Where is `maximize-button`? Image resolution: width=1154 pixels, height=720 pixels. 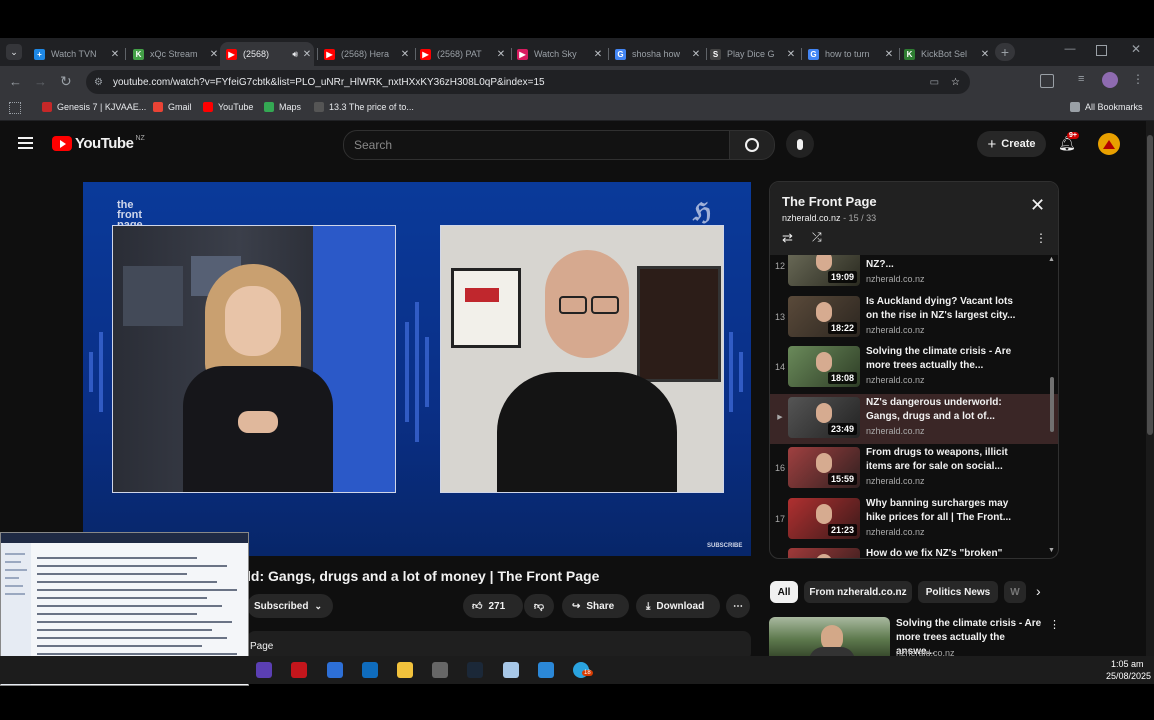 maximize-button is located at coordinates (1101, 50).